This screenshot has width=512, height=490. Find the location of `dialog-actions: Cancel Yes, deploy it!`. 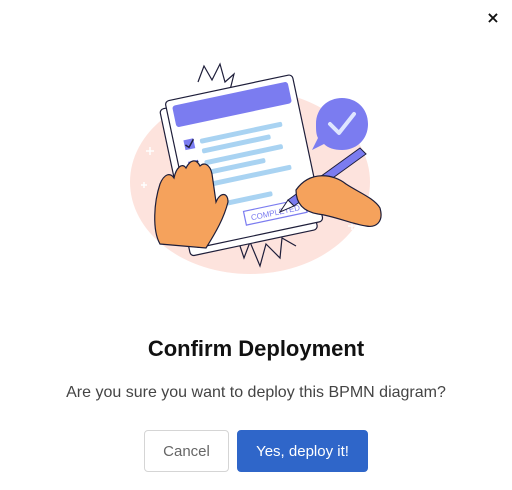

dialog-actions: Cancel Yes, deploy it! is located at coordinates (256, 451).